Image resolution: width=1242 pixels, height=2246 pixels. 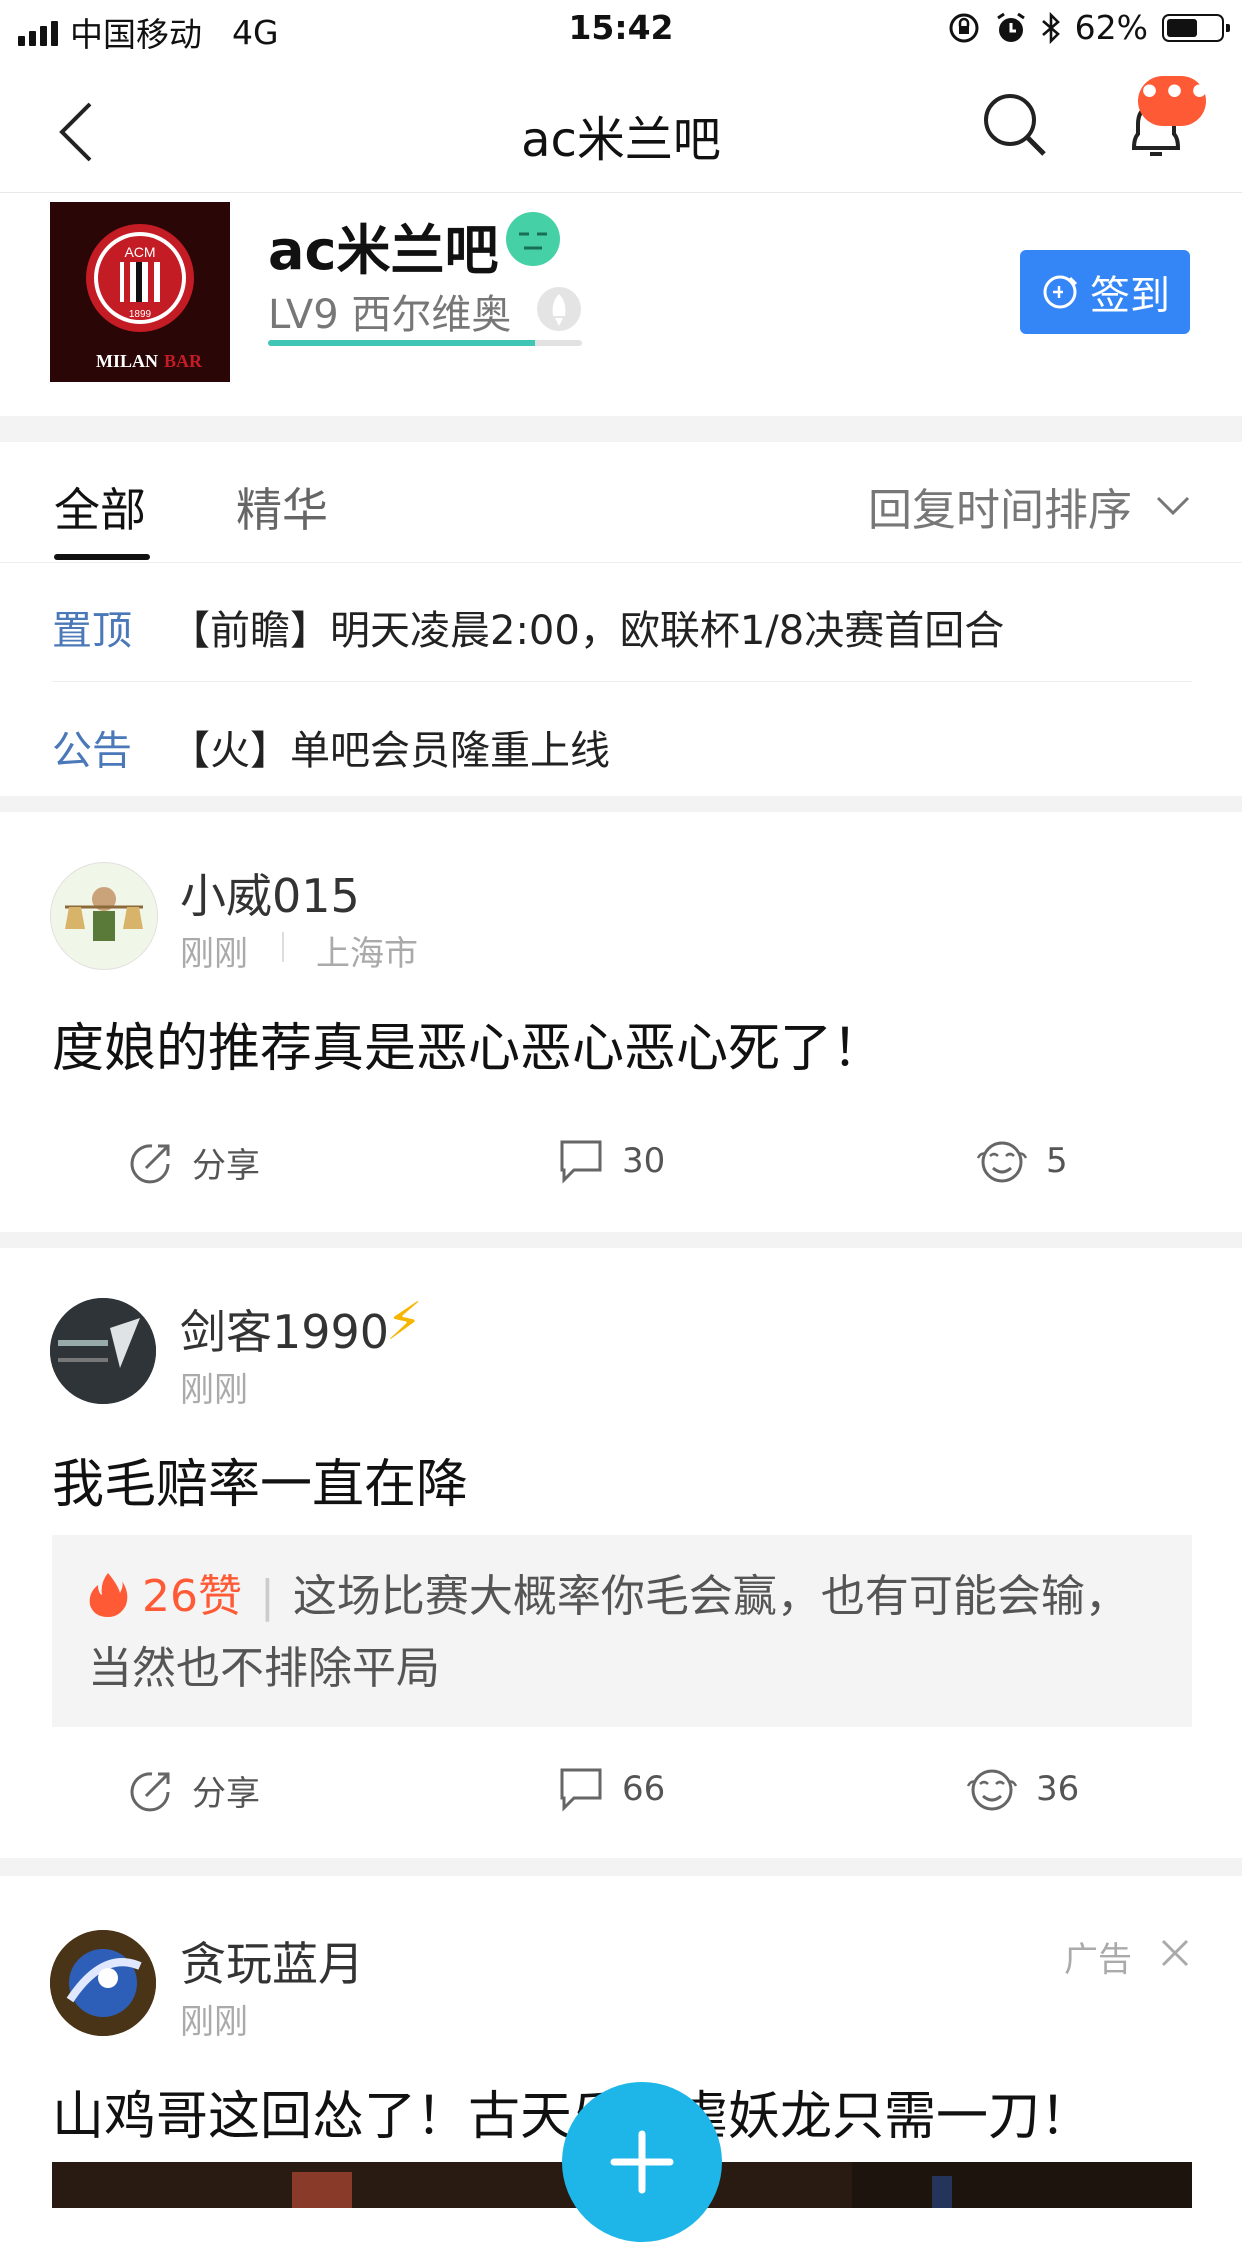 I want to click on alarm-icon, so click(x=1010, y=27).